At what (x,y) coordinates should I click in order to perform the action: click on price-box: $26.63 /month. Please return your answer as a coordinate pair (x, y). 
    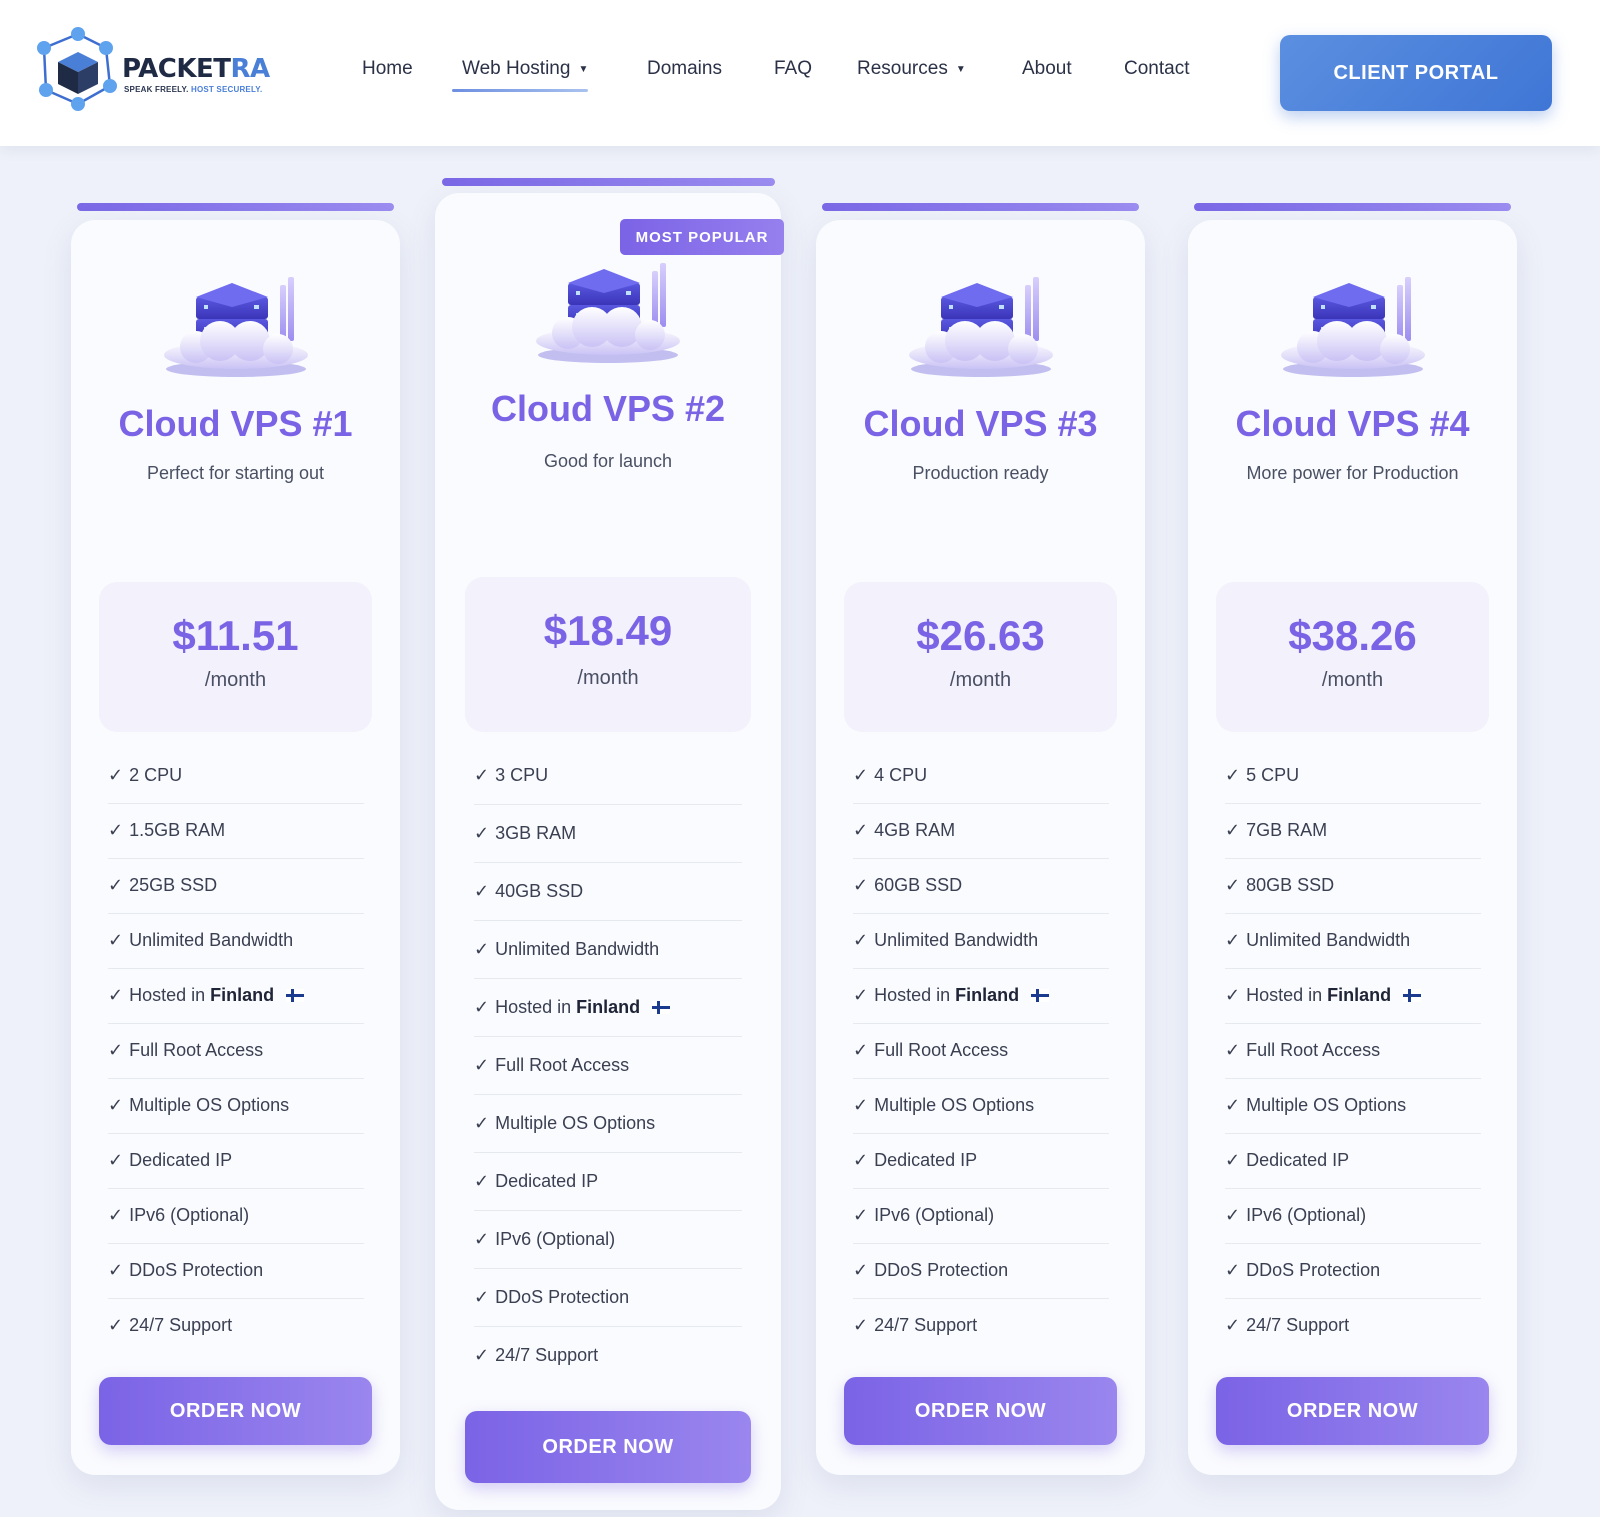
    Looking at the image, I should click on (980, 657).